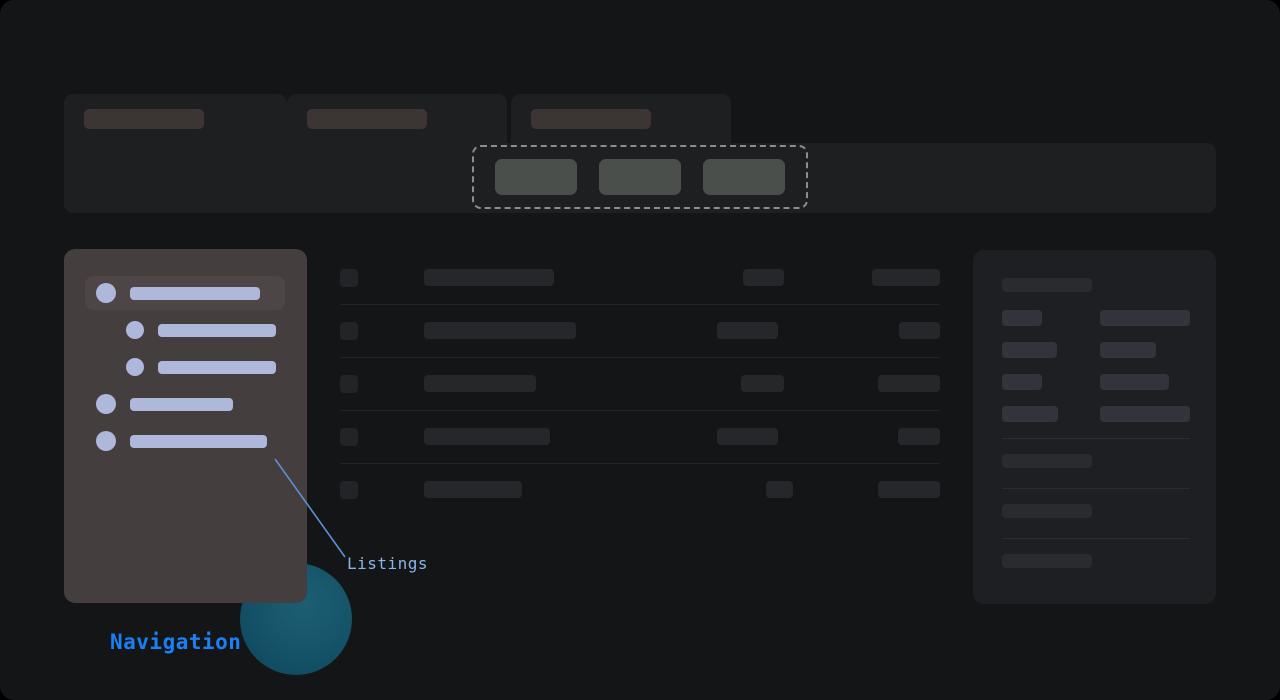 This screenshot has height=700, width=1280. Describe the element at coordinates (480, 383) in the screenshot. I see `listing-row-3-title` at that location.